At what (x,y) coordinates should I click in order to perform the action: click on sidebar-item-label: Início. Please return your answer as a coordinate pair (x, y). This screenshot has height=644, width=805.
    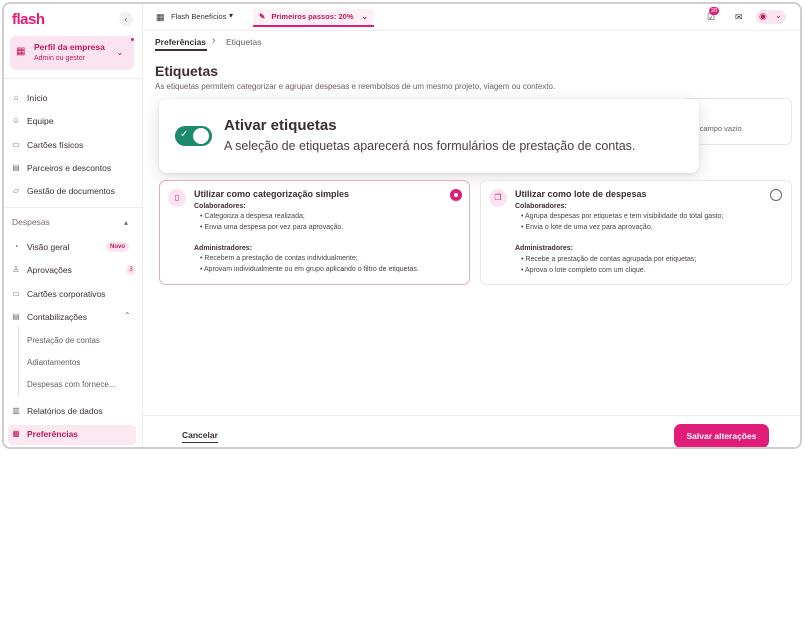
    Looking at the image, I should click on (37, 98).